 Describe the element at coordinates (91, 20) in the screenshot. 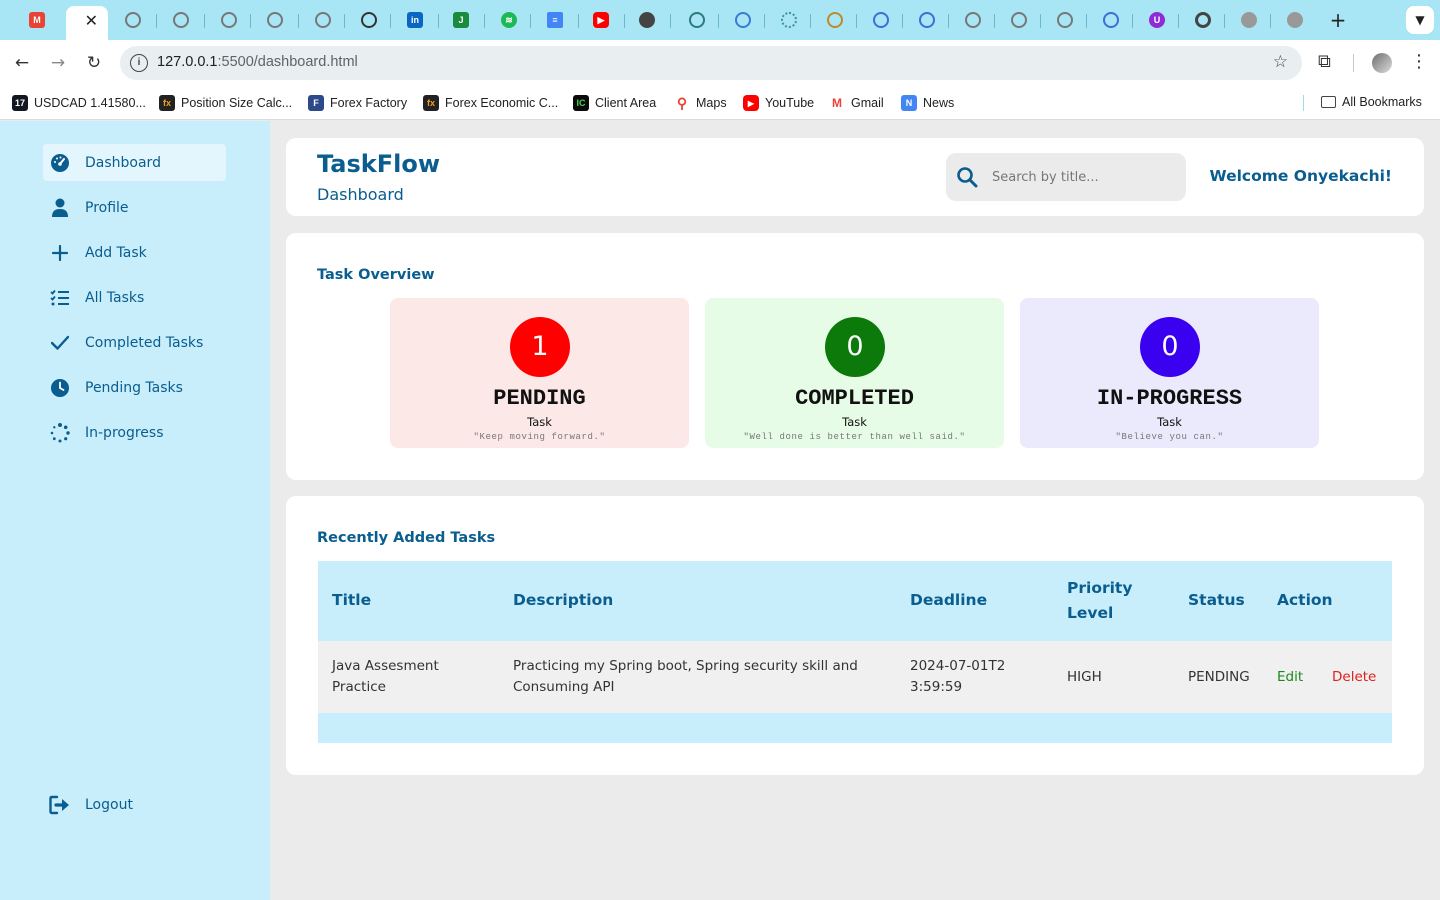

I see `close-icon: ✕` at that location.